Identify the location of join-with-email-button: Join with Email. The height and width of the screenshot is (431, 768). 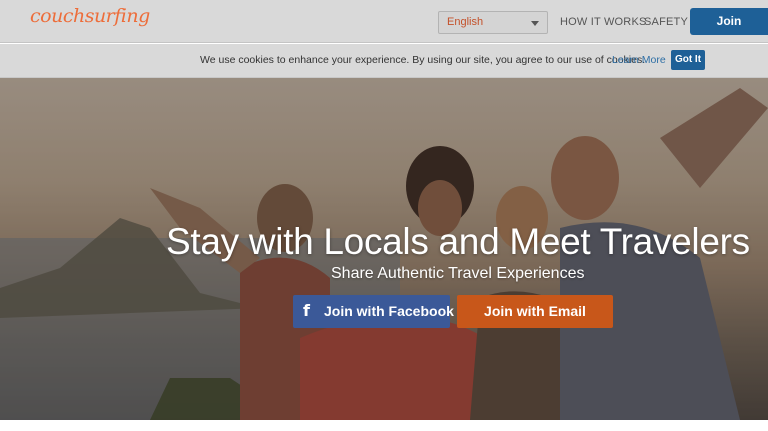
(535, 311).